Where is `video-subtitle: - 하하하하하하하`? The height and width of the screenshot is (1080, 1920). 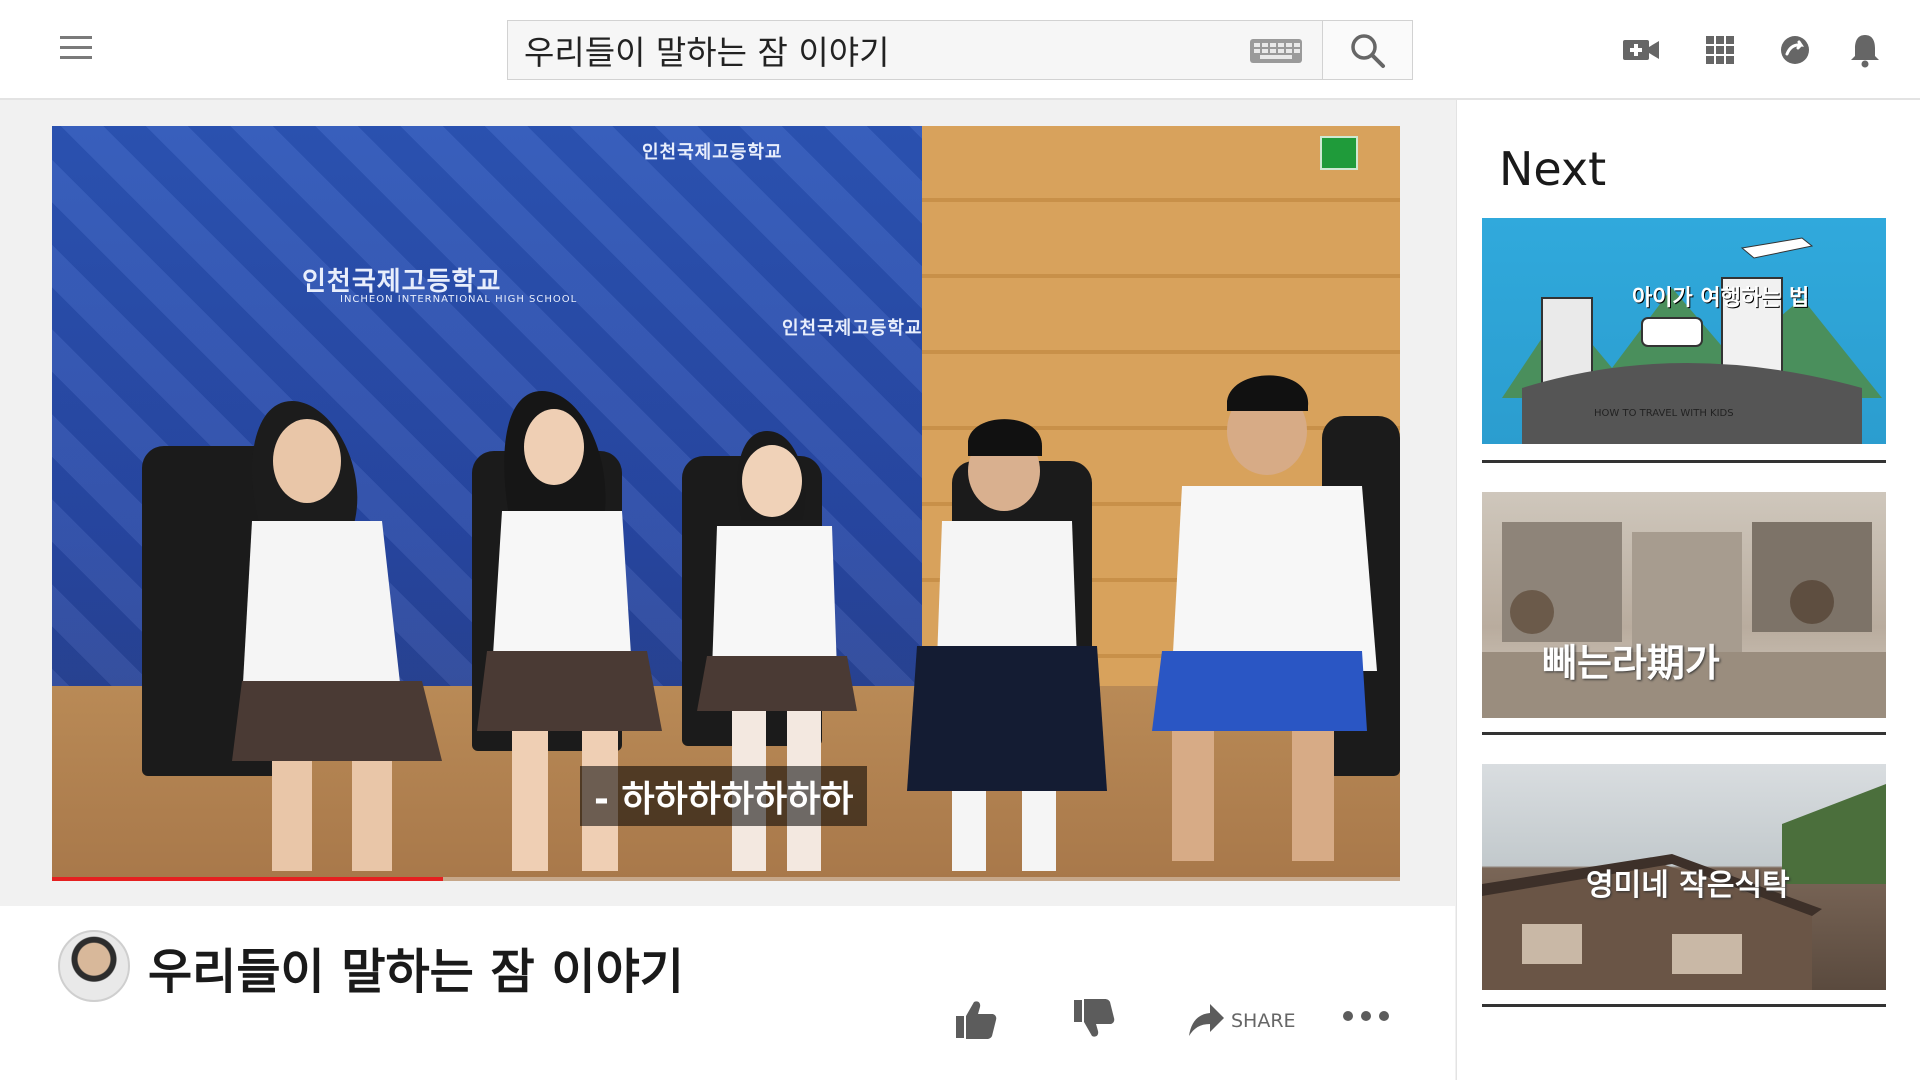
video-subtitle: - 하하하하하하하 is located at coordinates (724, 796).